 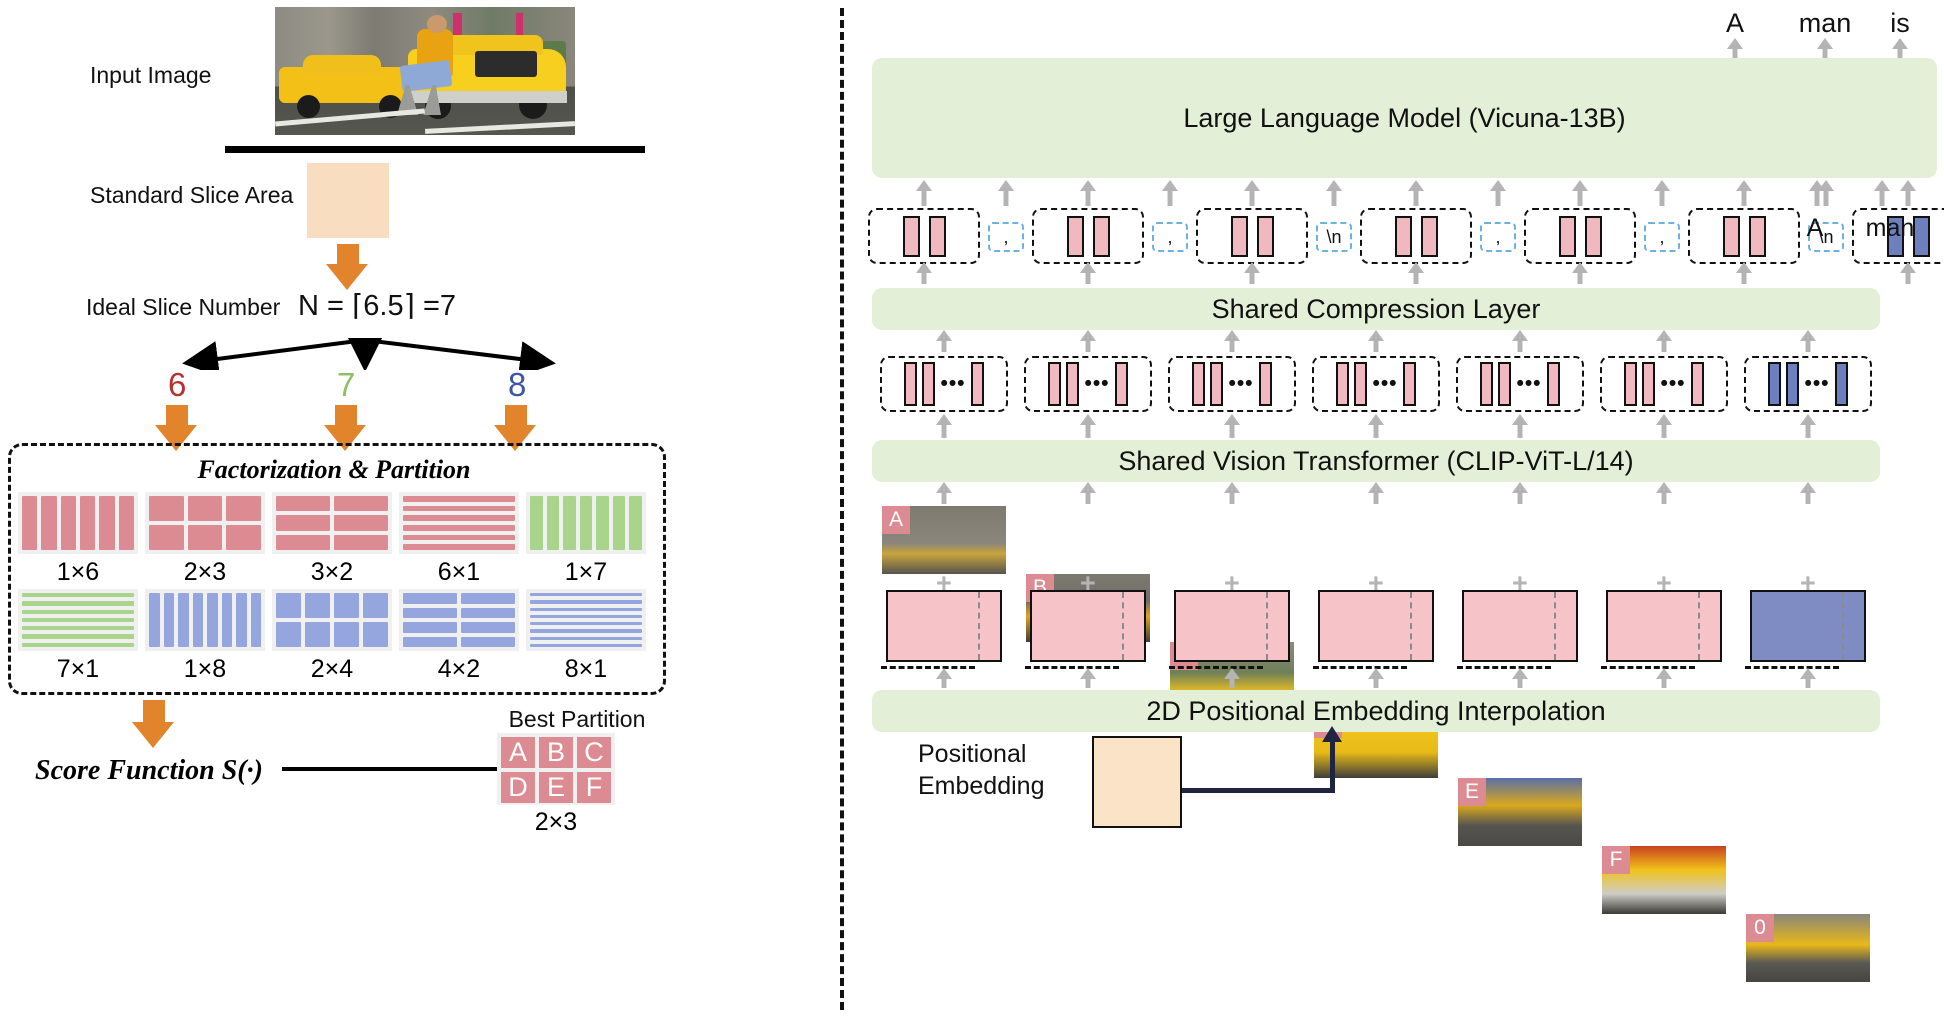 I want to click on pe-connector-horizontal, so click(x=1258, y=790).